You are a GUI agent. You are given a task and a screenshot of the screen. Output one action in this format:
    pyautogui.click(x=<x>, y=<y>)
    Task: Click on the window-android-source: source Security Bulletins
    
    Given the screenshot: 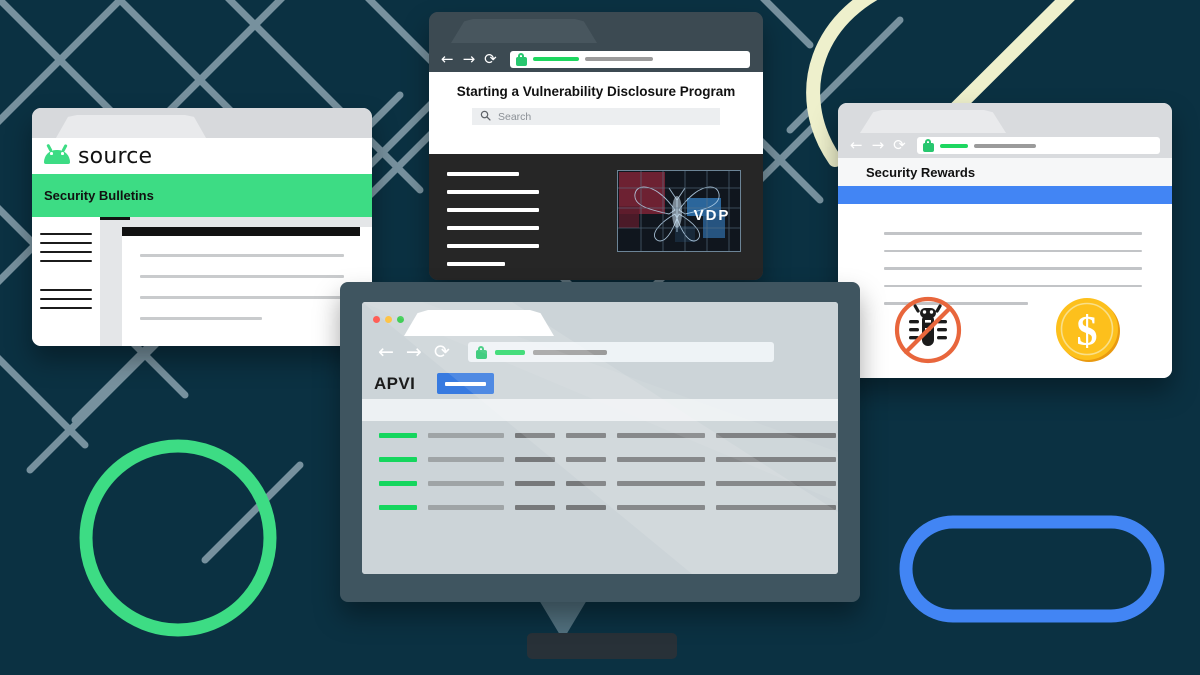 What is the action you would take?
    pyautogui.click(x=202, y=227)
    